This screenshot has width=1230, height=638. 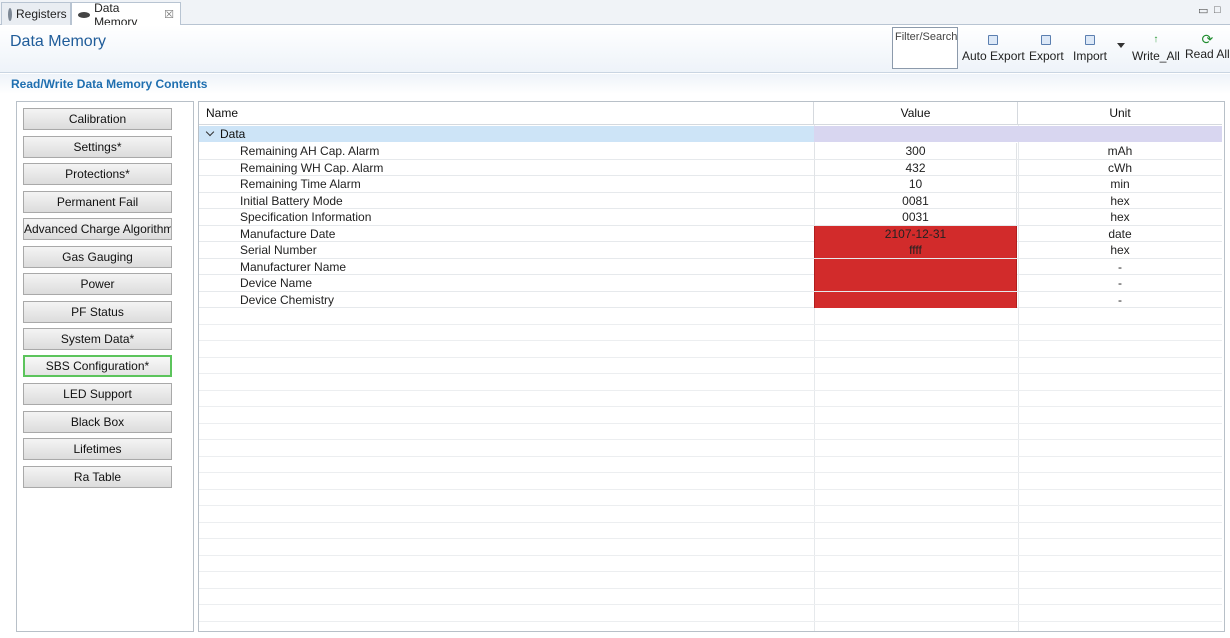 What do you see at coordinates (1120, 184) in the screenshot?
I see `row-unit: min` at bounding box center [1120, 184].